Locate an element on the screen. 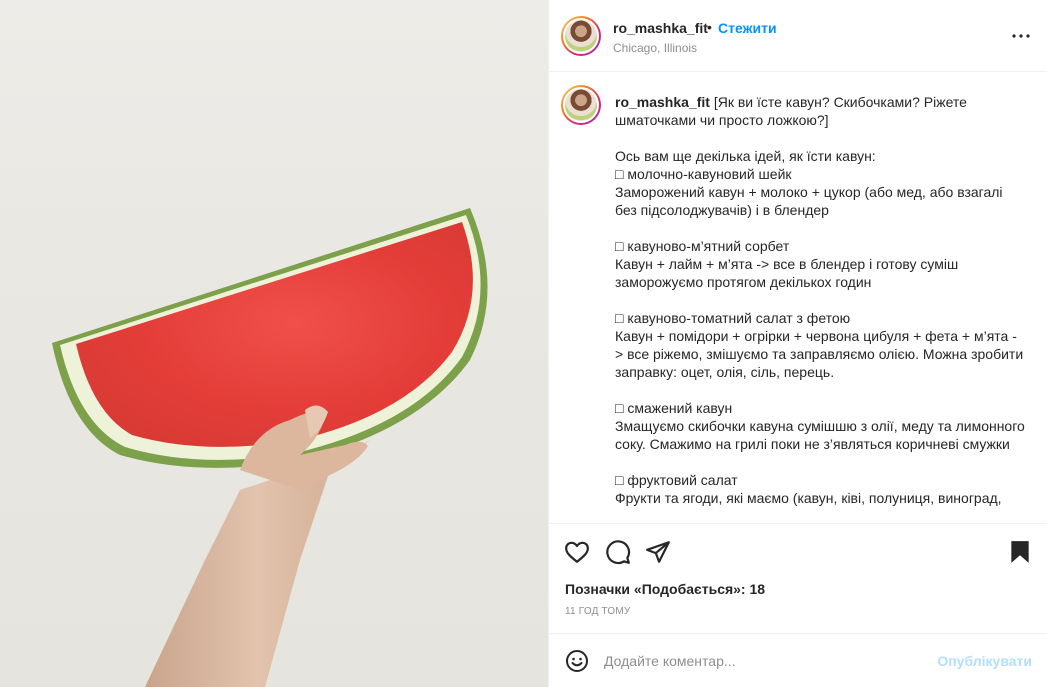  comment-icon is located at coordinates (618, 552).